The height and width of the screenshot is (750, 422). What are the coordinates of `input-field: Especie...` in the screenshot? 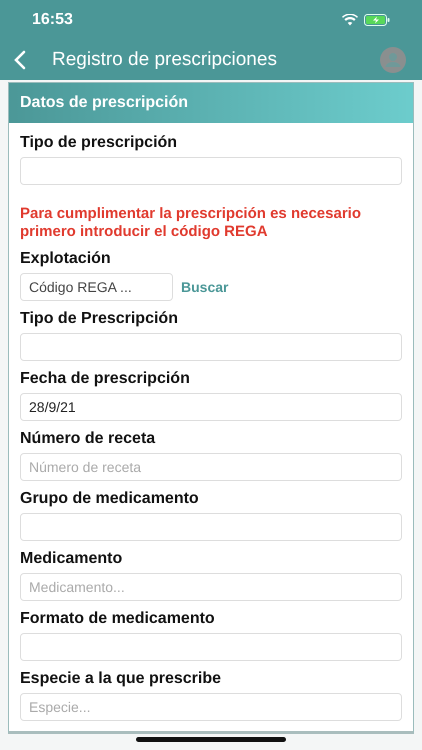 It's located at (211, 707).